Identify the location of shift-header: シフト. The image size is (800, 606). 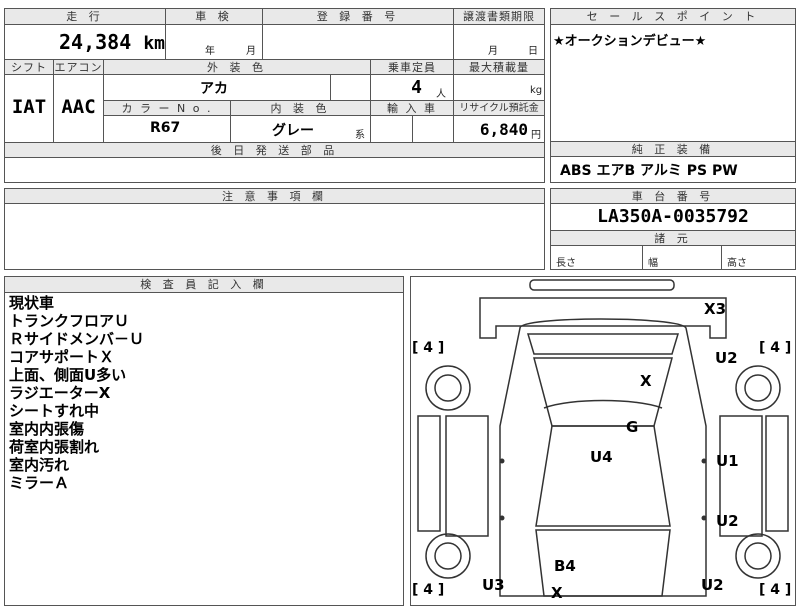
(29, 67).